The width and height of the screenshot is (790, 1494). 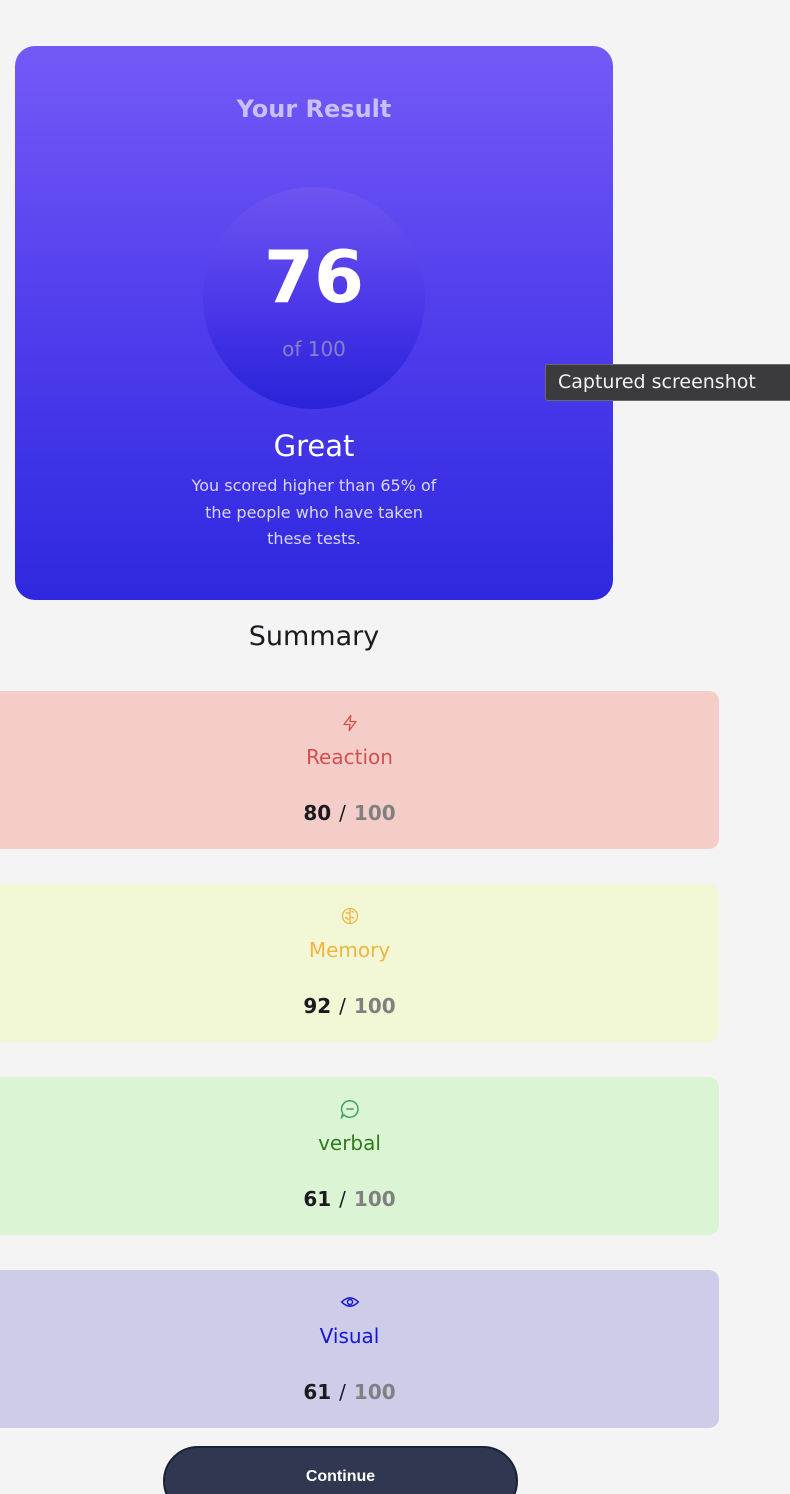 What do you see at coordinates (667, 382) in the screenshot?
I see `captured-screenshot-tooltip: Captured screenshot` at bounding box center [667, 382].